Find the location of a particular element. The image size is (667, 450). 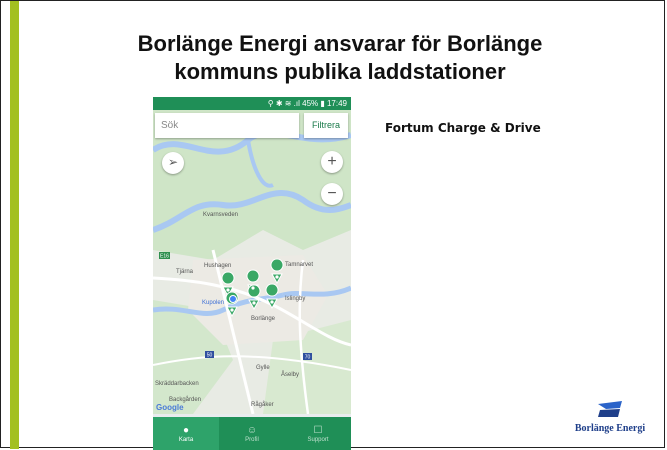

title-line-2: kommuns publika laddstationer is located at coordinates (340, 71).